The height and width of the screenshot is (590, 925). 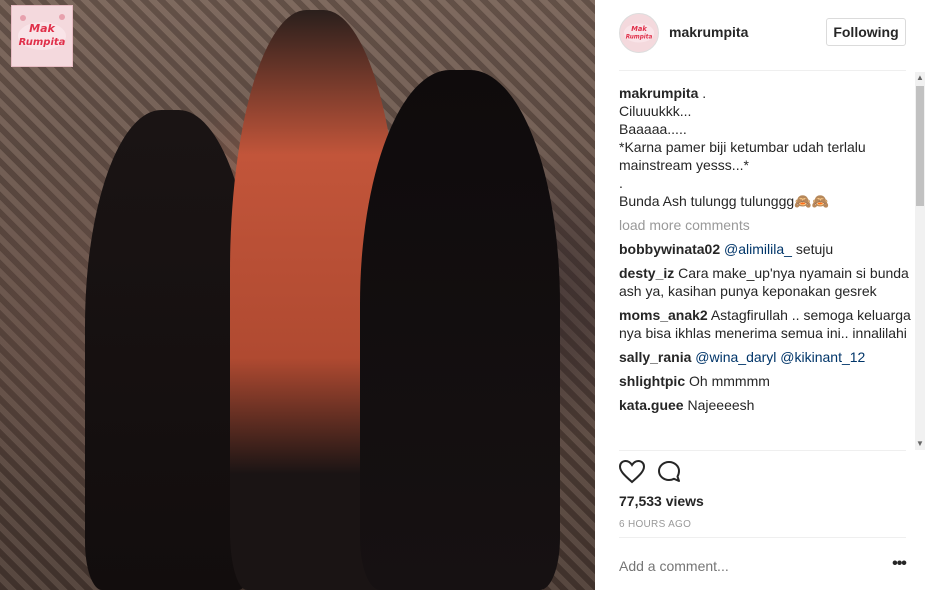 What do you see at coordinates (866, 32) in the screenshot?
I see `following-button: Following` at bounding box center [866, 32].